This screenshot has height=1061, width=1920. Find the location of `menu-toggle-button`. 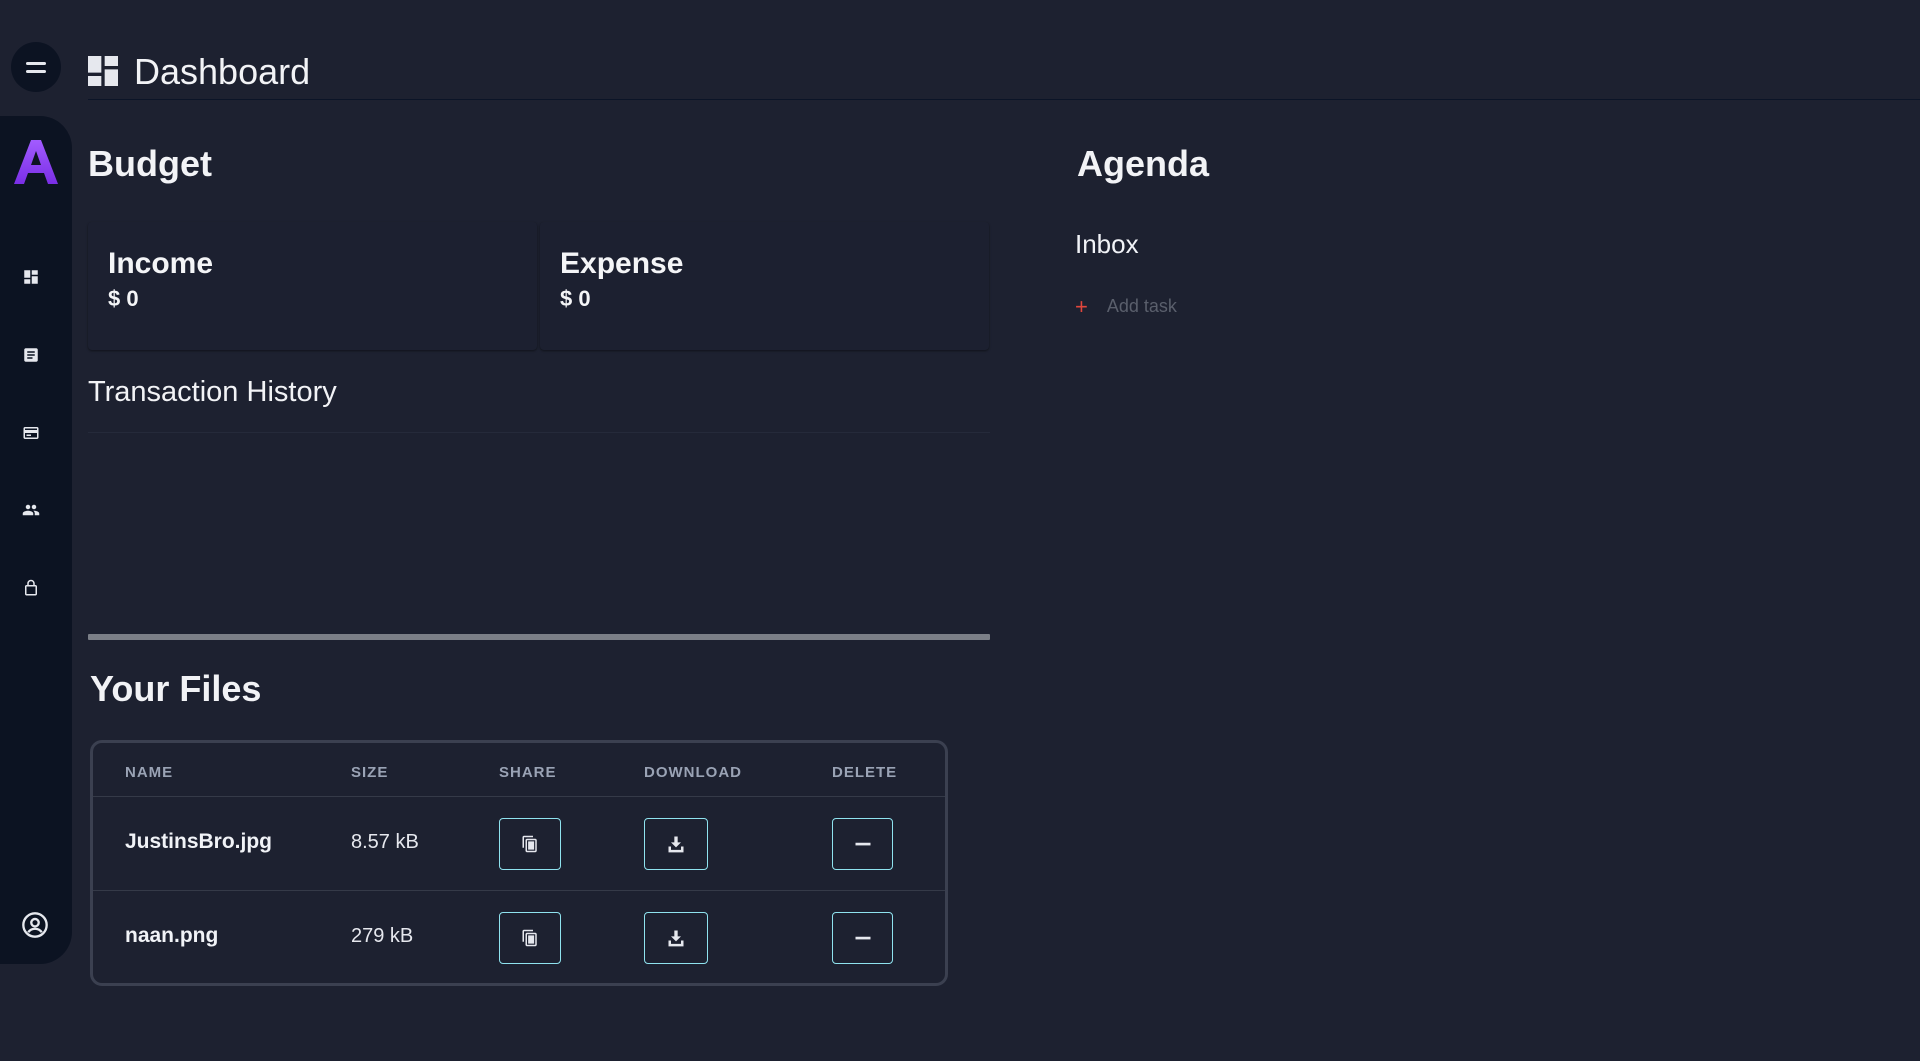

menu-toggle-button is located at coordinates (36, 67).